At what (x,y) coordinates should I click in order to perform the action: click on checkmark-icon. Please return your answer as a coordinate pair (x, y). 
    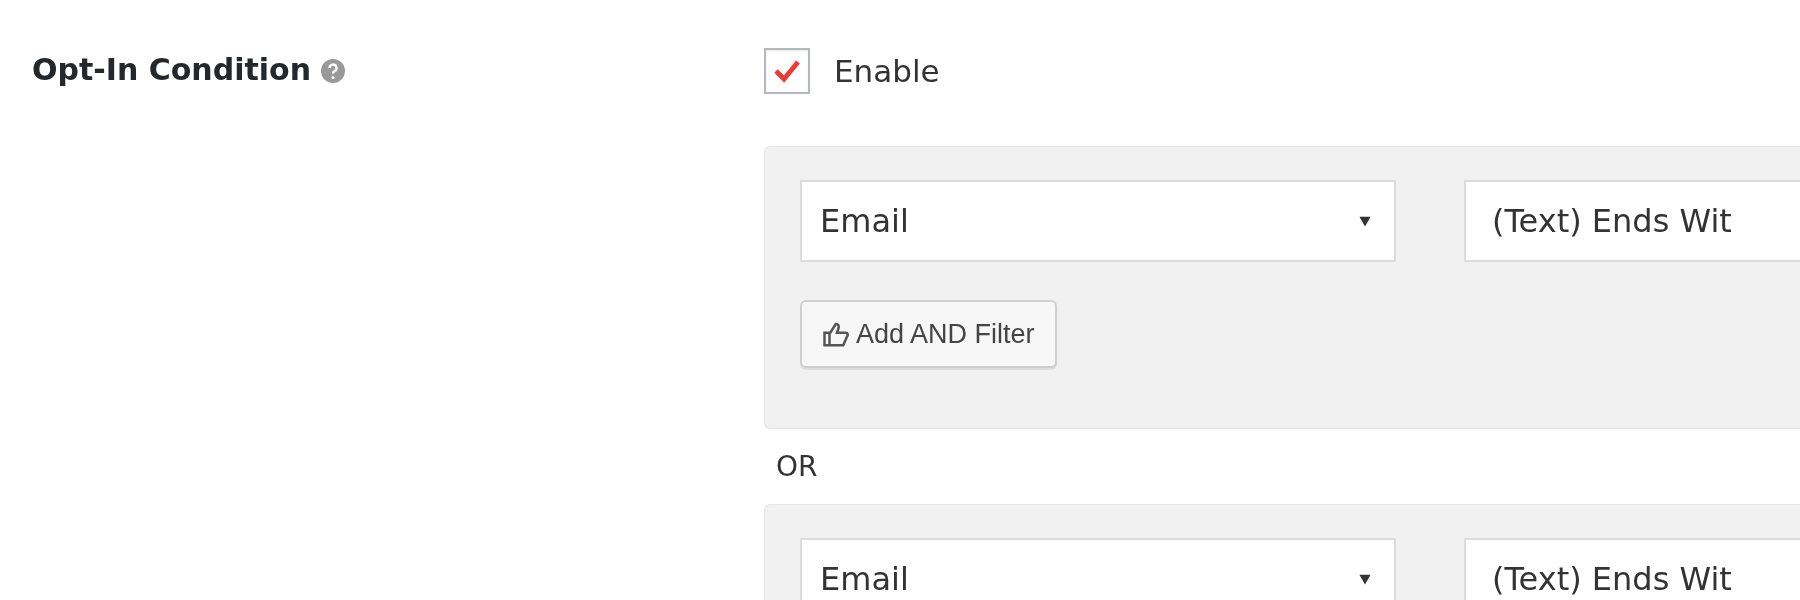
    Looking at the image, I should click on (787, 71).